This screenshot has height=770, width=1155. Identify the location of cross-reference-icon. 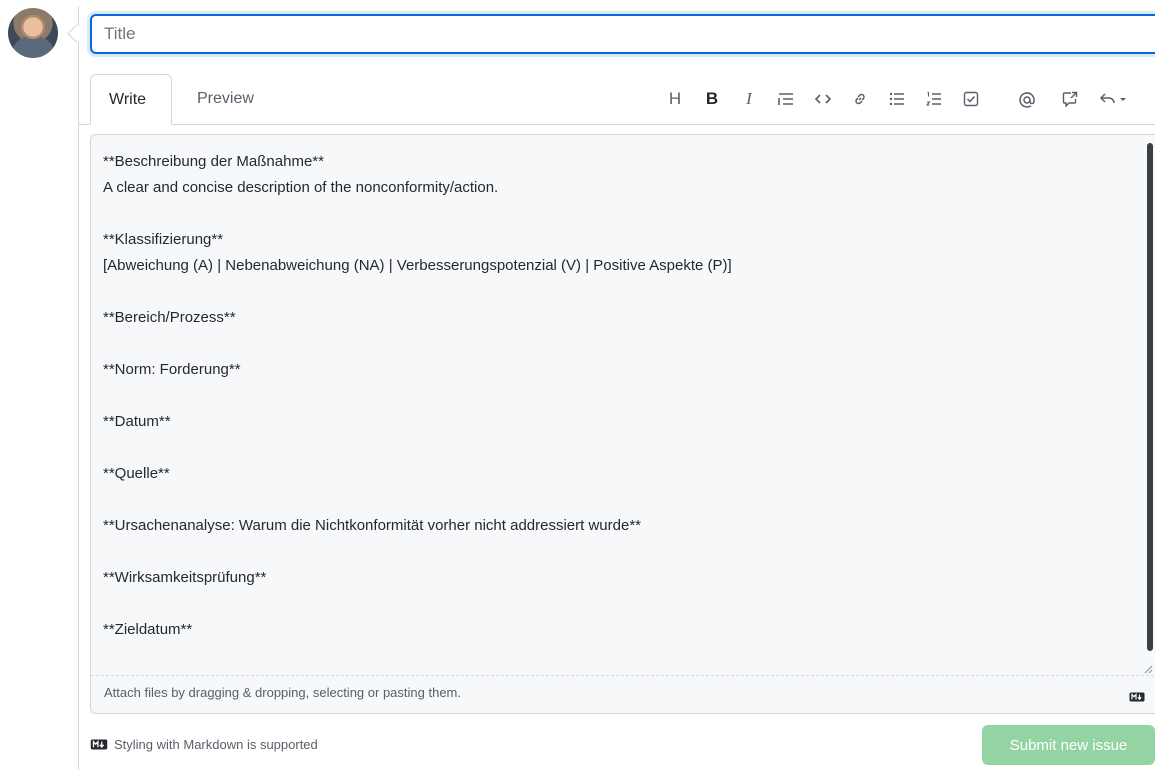
(1070, 99).